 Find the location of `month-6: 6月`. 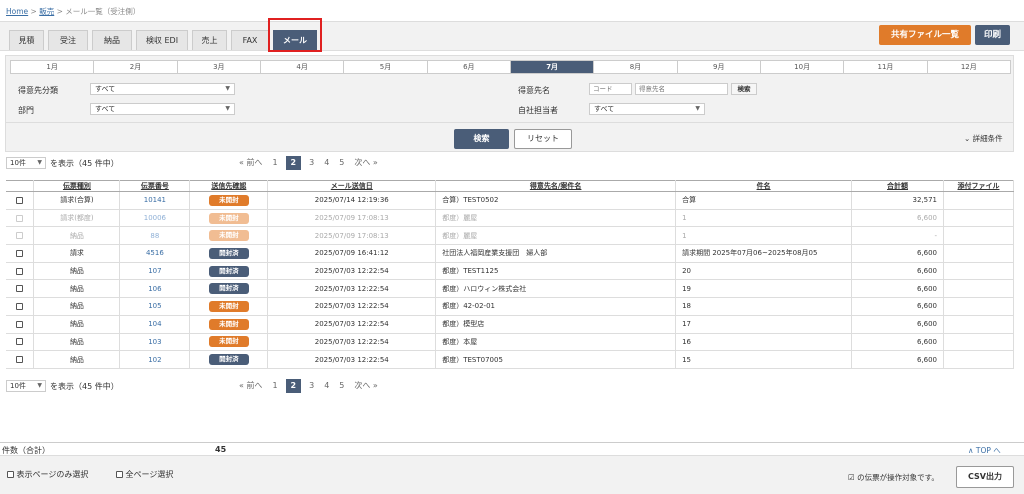

month-6: 6月 is located at coordinates (469, 67).